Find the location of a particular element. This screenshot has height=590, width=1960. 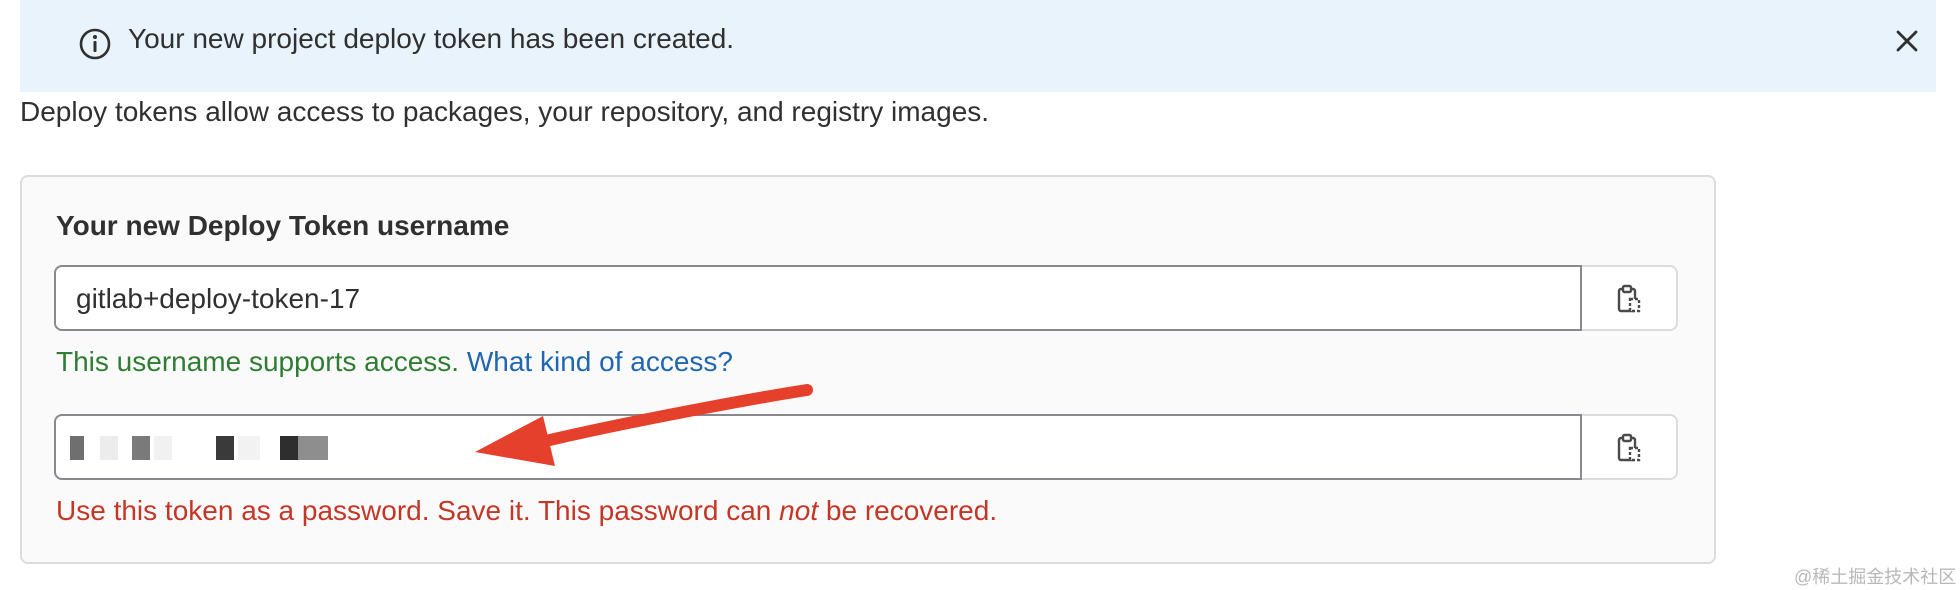

password-warning-after: be recovered. is located at coordinates (908, 510).